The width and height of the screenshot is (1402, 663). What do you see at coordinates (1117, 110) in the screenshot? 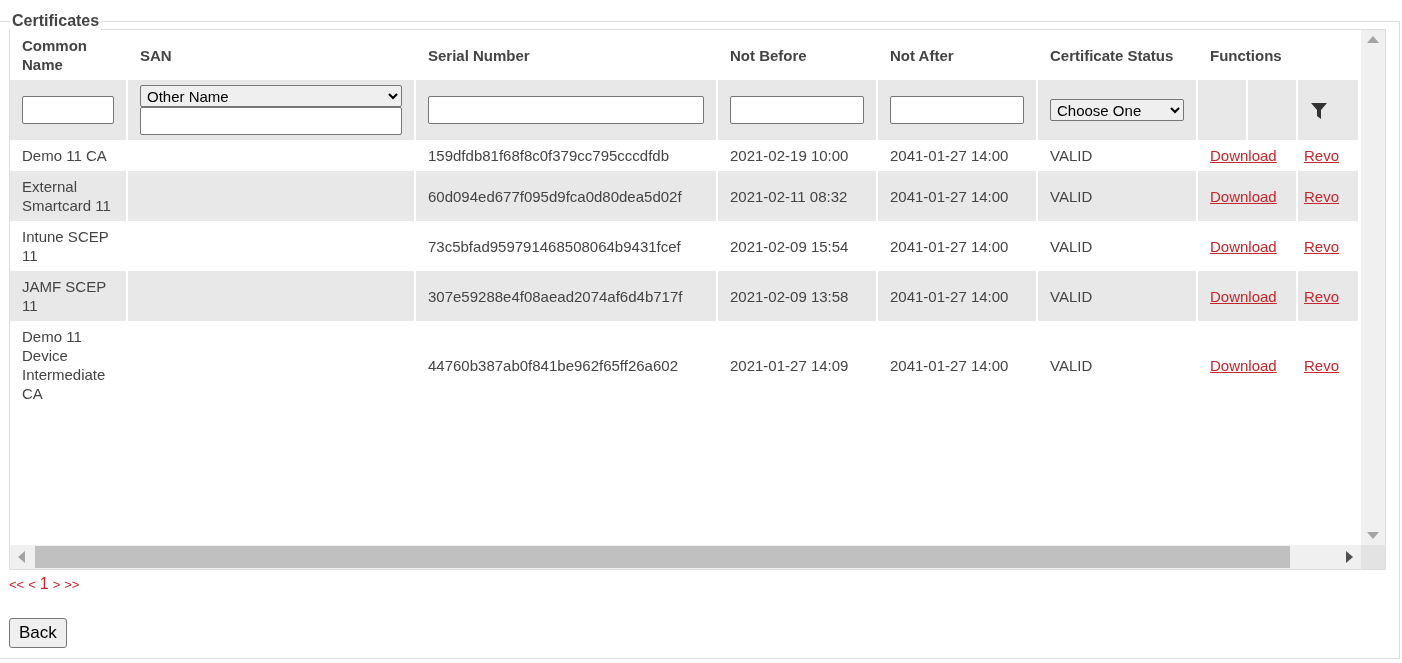
I see `status-dropdown: Choose One` at bounding box center [1117, 110].